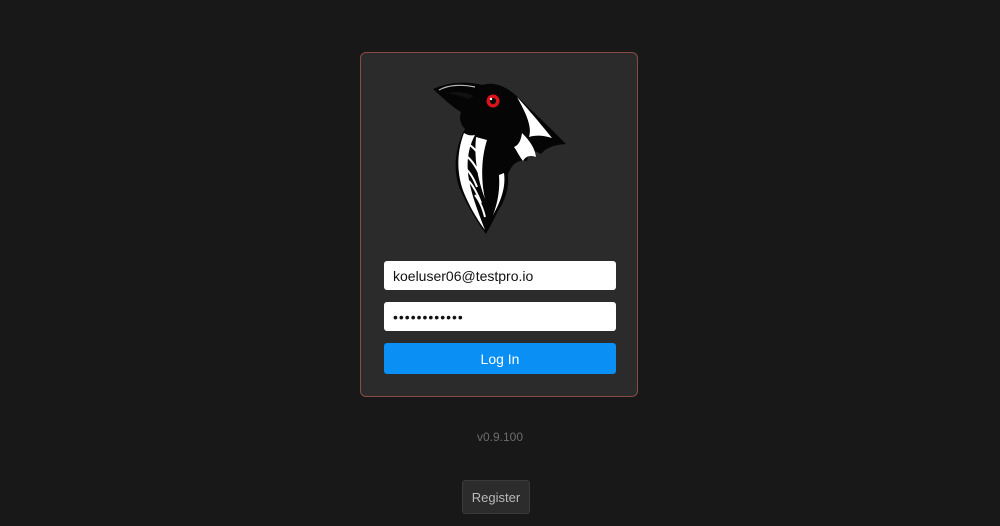 The image size is (1000, 526). Describe the element at coordinates (500, 358) in the screenshot. I see `login-button: Log In` at that location.